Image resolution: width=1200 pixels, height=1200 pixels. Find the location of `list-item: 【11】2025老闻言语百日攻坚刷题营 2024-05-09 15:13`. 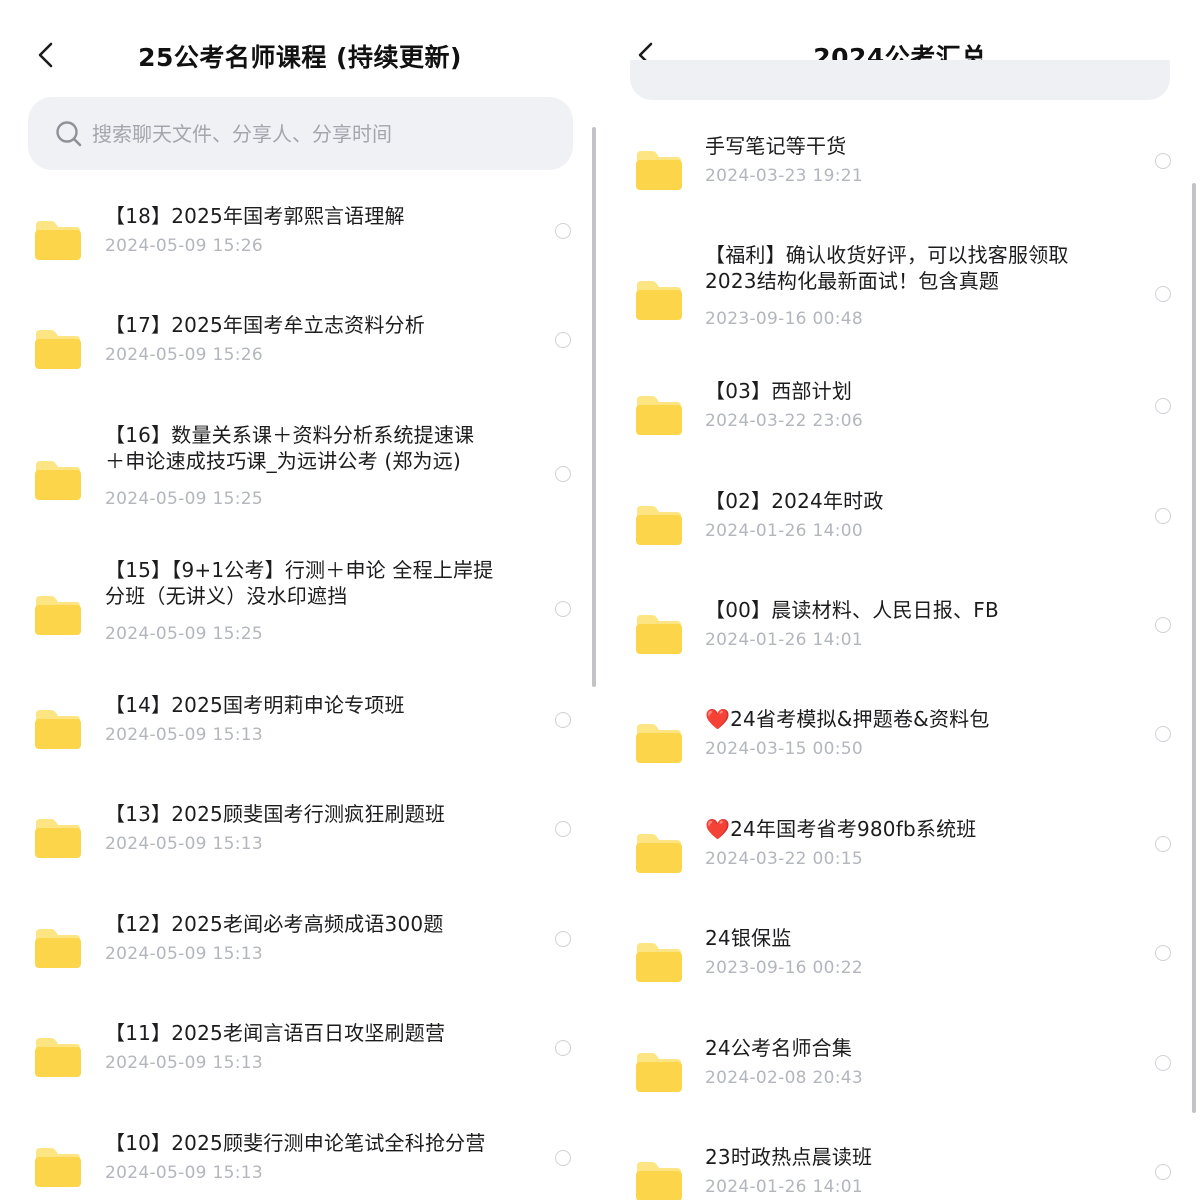

list-item: 【11】2025老闻言语百日攻坚刷题营 2024-05-09 15:13 is located at coordinates (300, 1070).